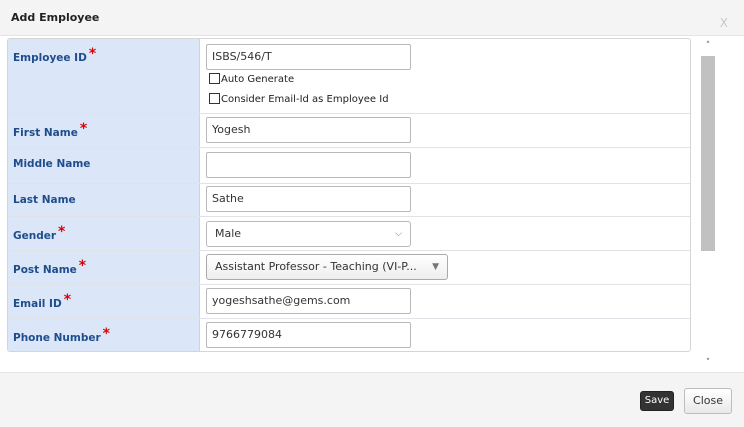 Image resolution: width=744 pixels, height=427 pixels. I want to click on email-id-input: yogeshsathe@gems.com, so click(308, 301).